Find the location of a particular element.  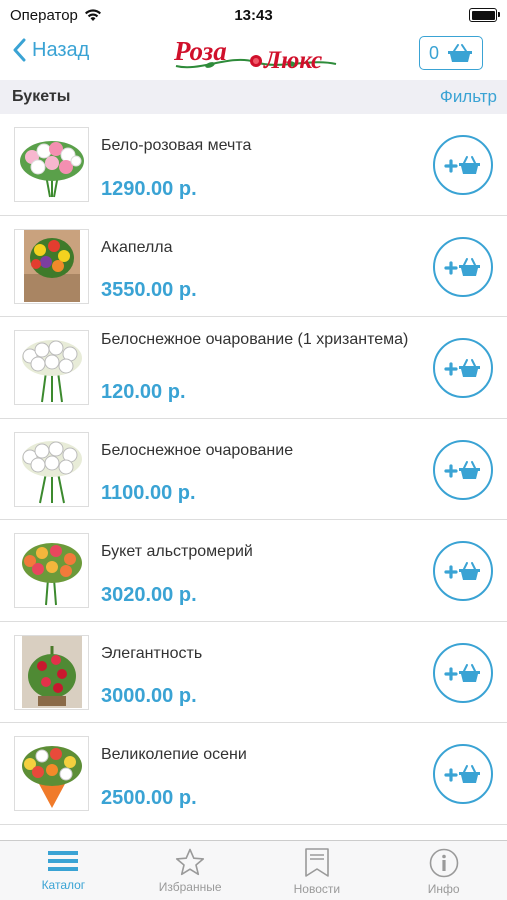

chevron-left-icon is located at coordinates (19, 50).